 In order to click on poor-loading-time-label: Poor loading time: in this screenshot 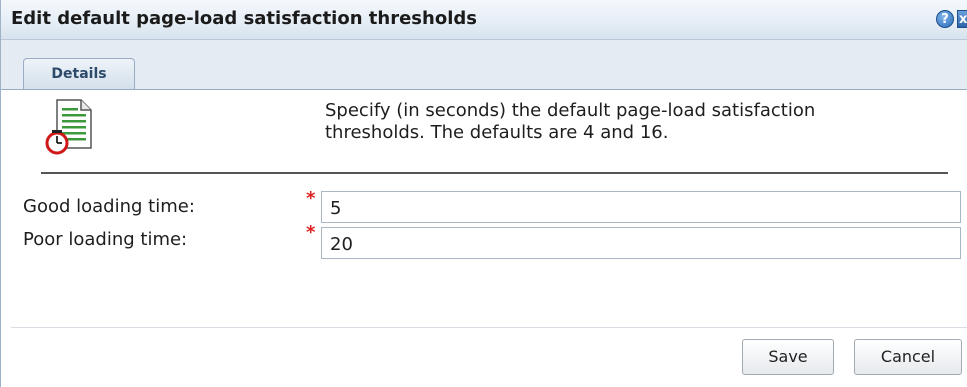, I will do `click(105, 239)`.